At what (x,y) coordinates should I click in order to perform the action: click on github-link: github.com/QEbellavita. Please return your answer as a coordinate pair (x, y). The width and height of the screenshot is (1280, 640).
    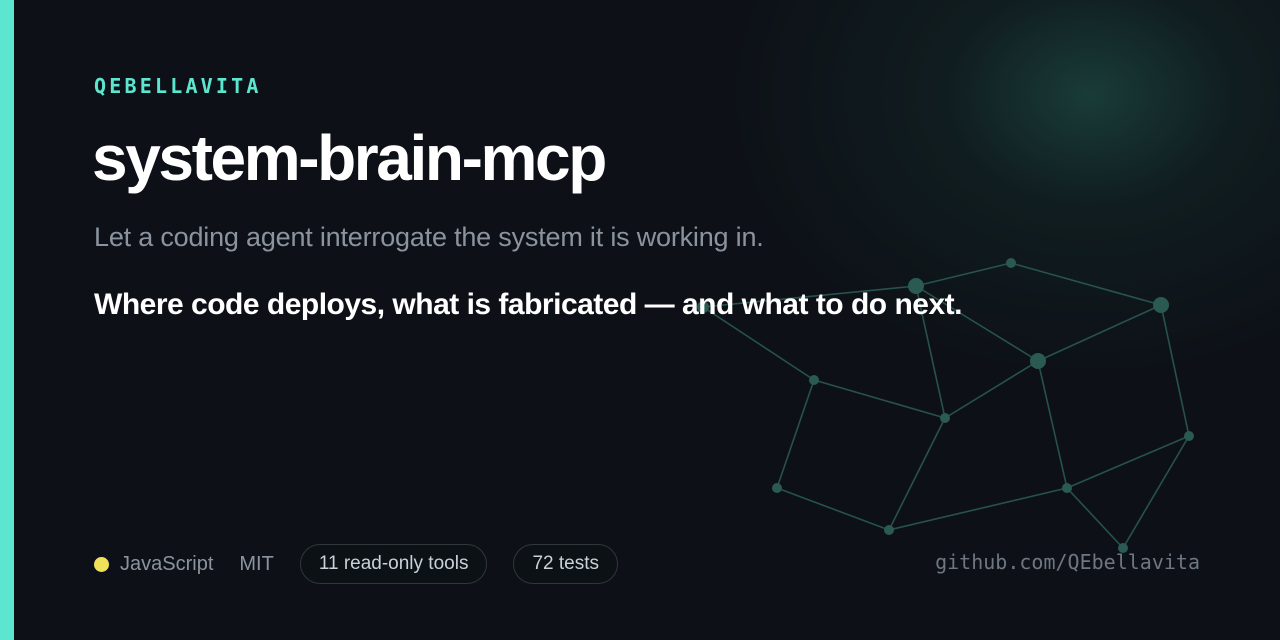
    Looking at the image, I should click on (1067, 562).